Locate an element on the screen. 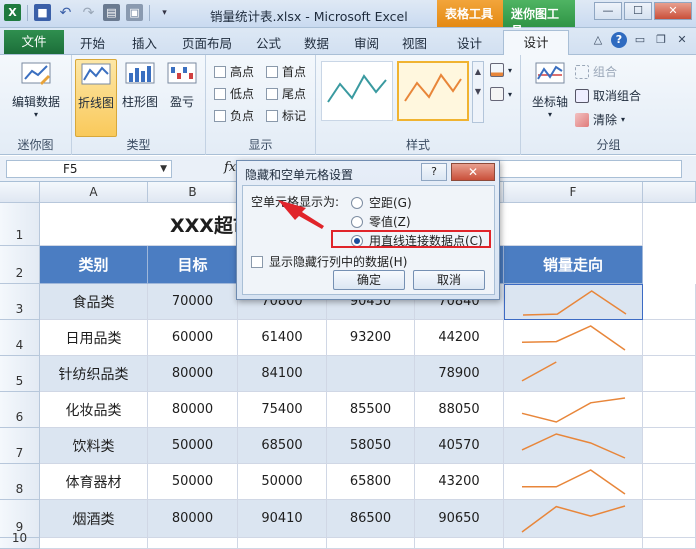 This screenshot has width=696, height=549. restore-down-icon: ❐ is located at coordinates (661, 40).